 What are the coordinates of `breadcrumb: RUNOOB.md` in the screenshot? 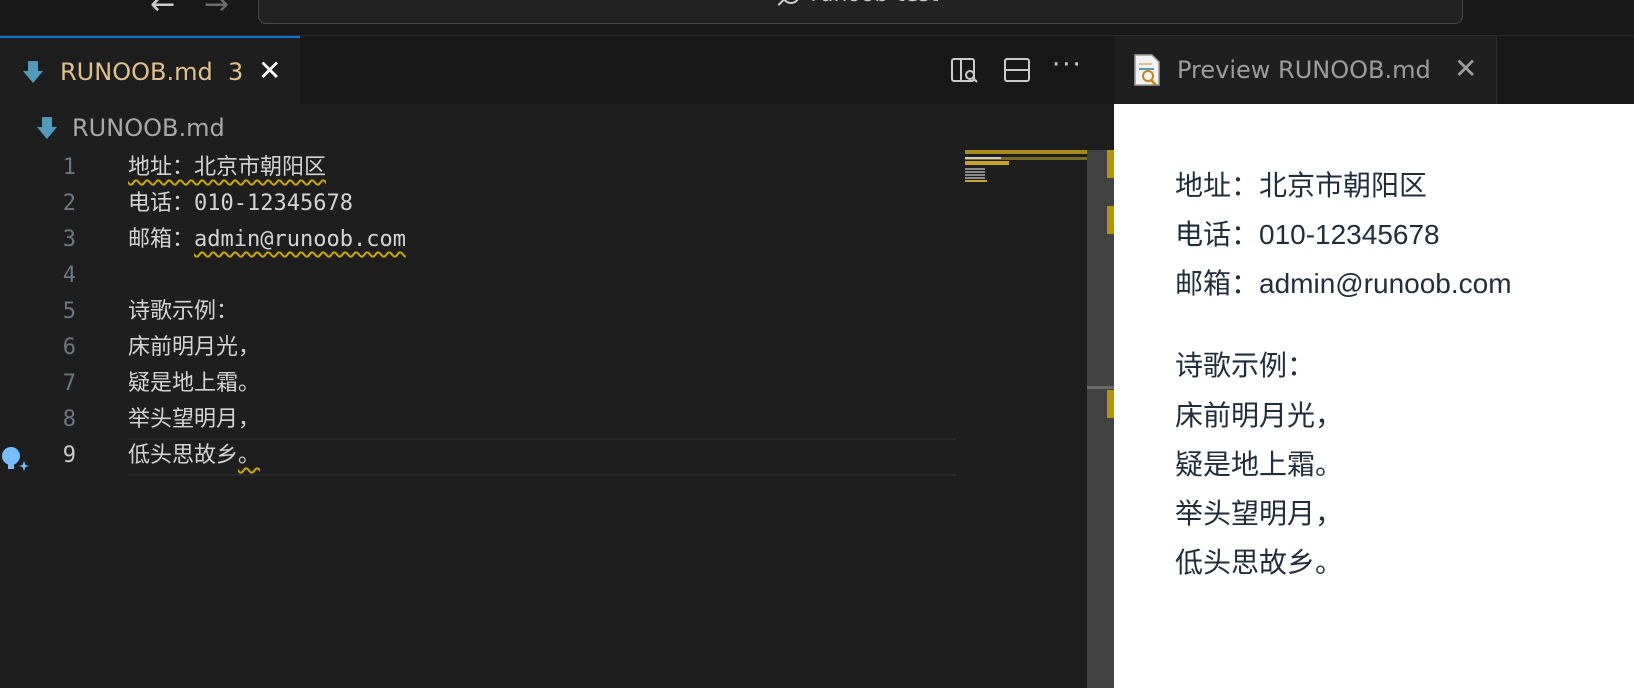 It's located at (557, 127).